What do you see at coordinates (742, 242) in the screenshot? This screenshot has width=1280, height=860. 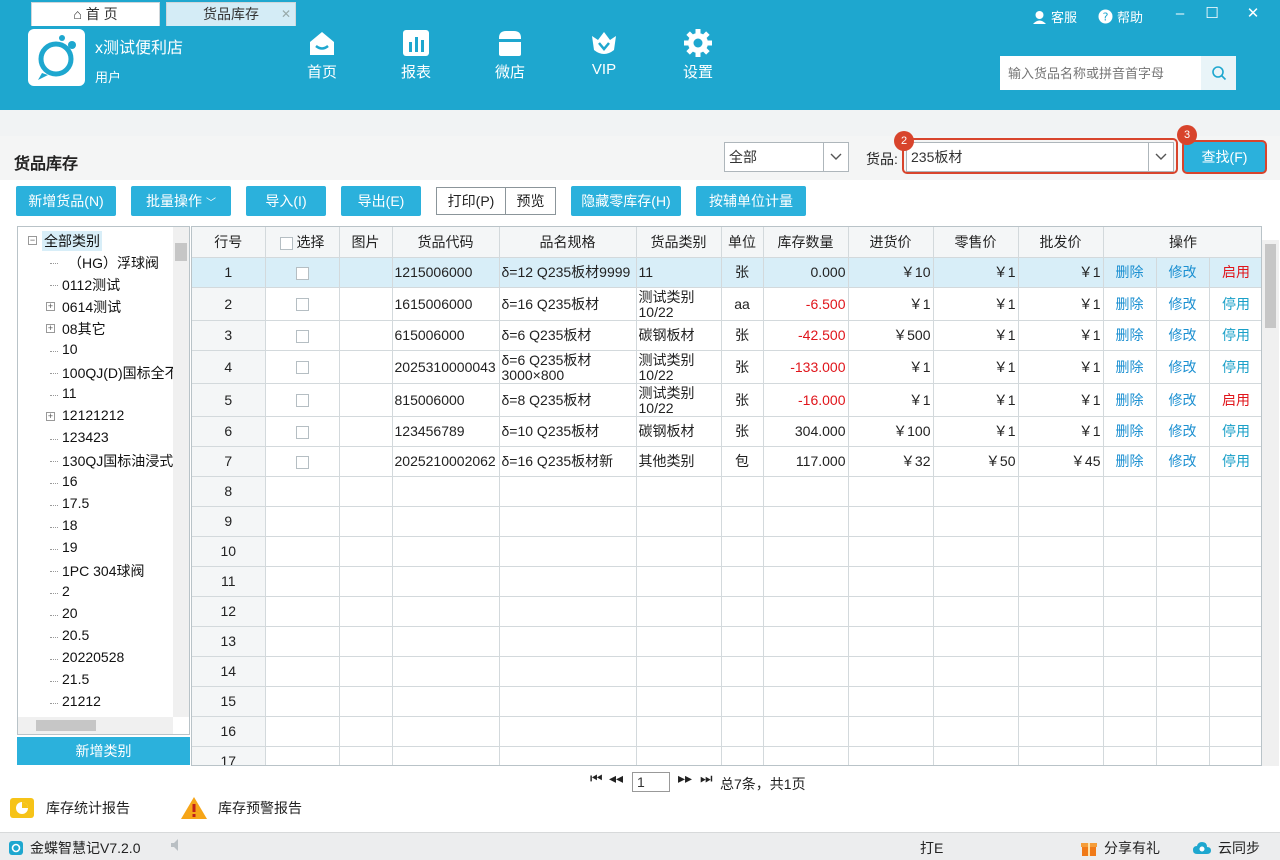 I see `col-header: 单位` at bounding box center [742, 242].